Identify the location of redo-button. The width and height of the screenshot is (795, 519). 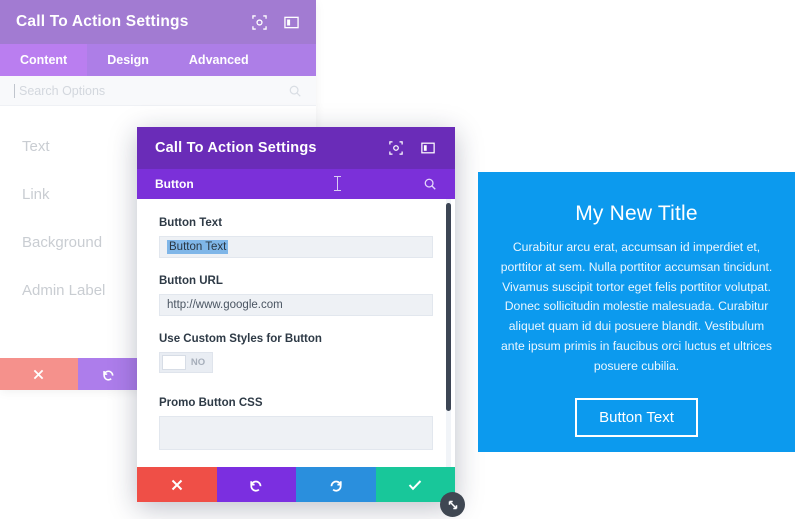
(336, 484).